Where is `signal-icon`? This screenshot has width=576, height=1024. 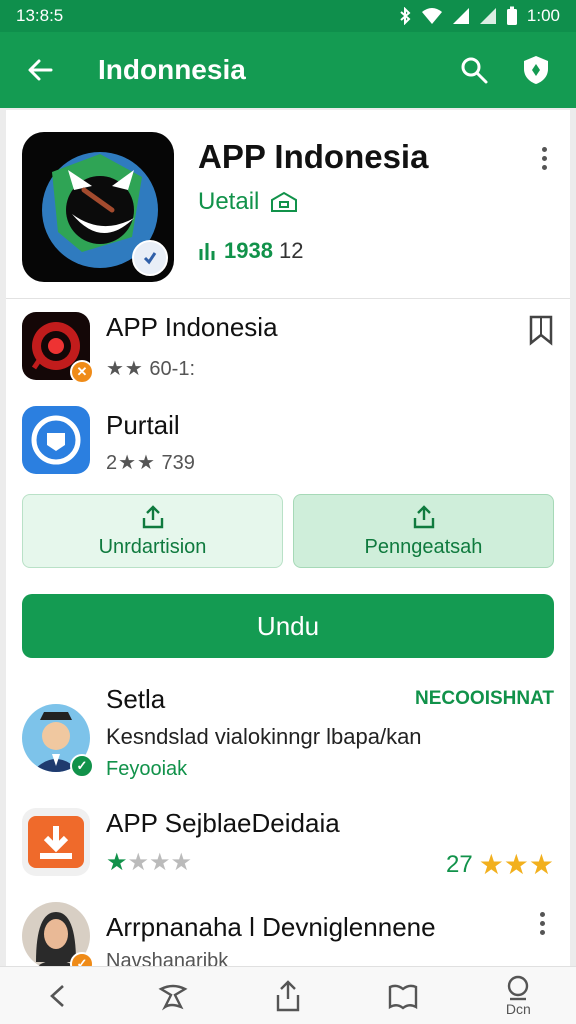 signal-icon is located at coordinates (461, 16).